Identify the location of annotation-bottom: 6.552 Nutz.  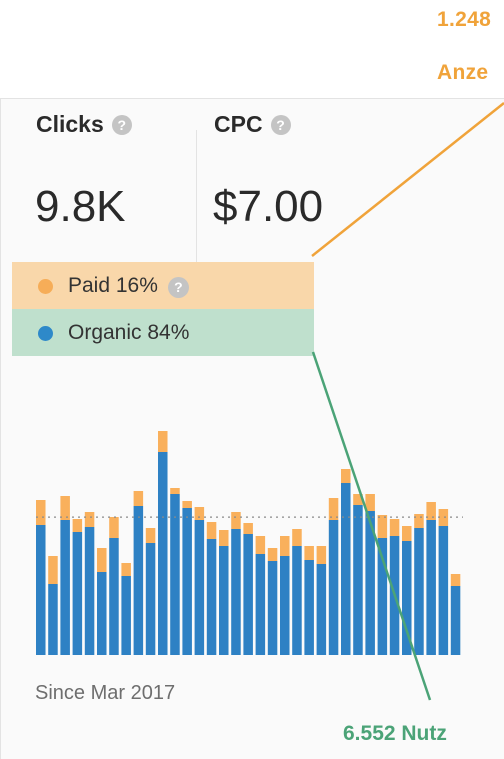
(395, 733).